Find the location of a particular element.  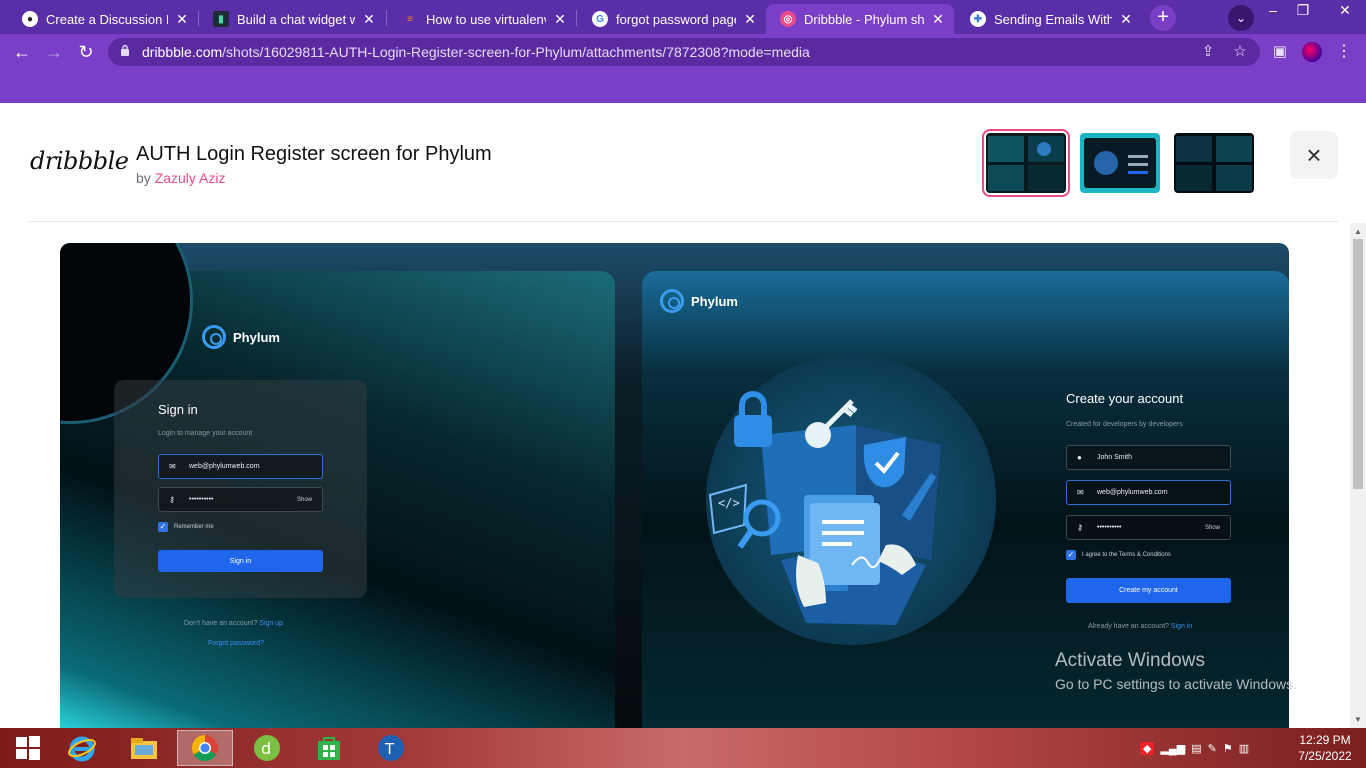

system-clock: 12:29 PM 7/25/2022 is located at coordinates (1325, 748).